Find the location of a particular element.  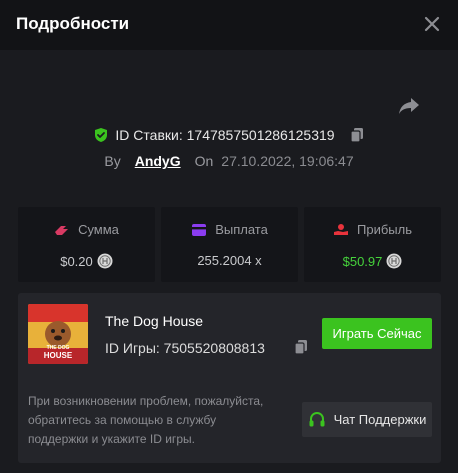

payout-card-icon is located at coordinates (199, 229).